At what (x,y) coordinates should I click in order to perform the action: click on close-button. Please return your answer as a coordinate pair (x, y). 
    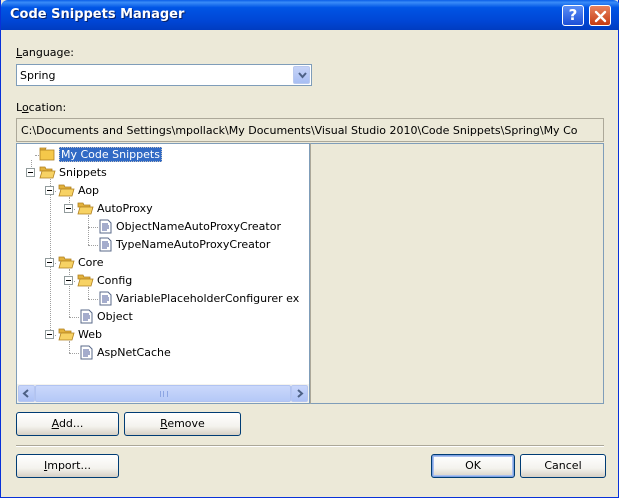
    Looking at the image, I should click on (600, 15).